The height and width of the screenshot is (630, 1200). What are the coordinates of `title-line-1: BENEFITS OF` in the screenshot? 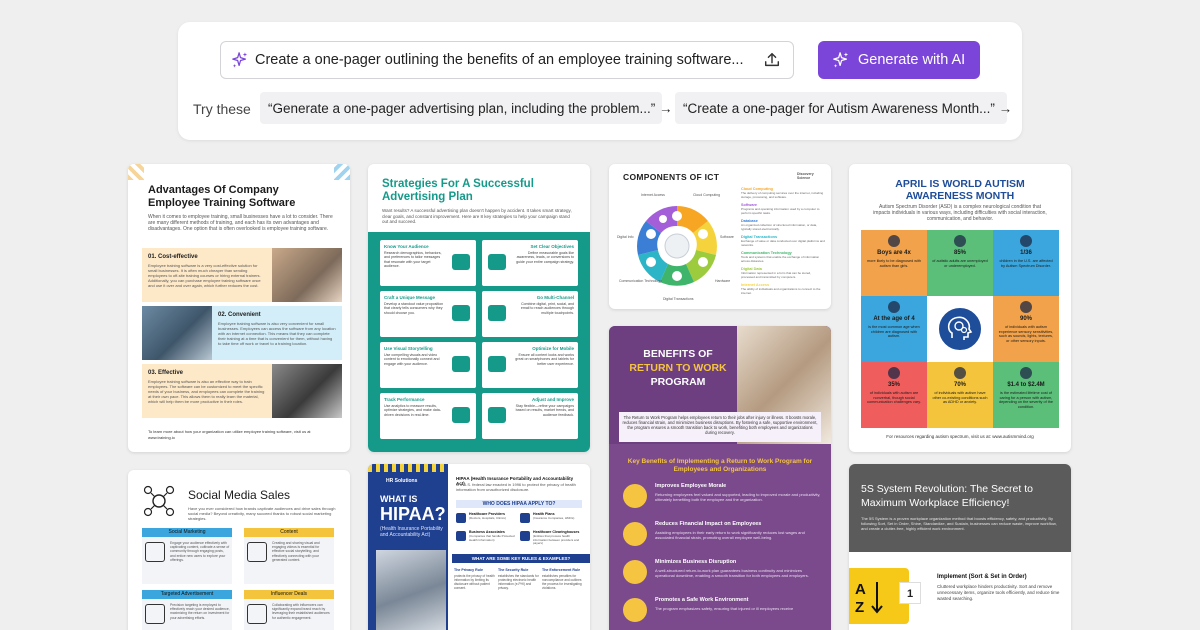 It's located at (678, 354).